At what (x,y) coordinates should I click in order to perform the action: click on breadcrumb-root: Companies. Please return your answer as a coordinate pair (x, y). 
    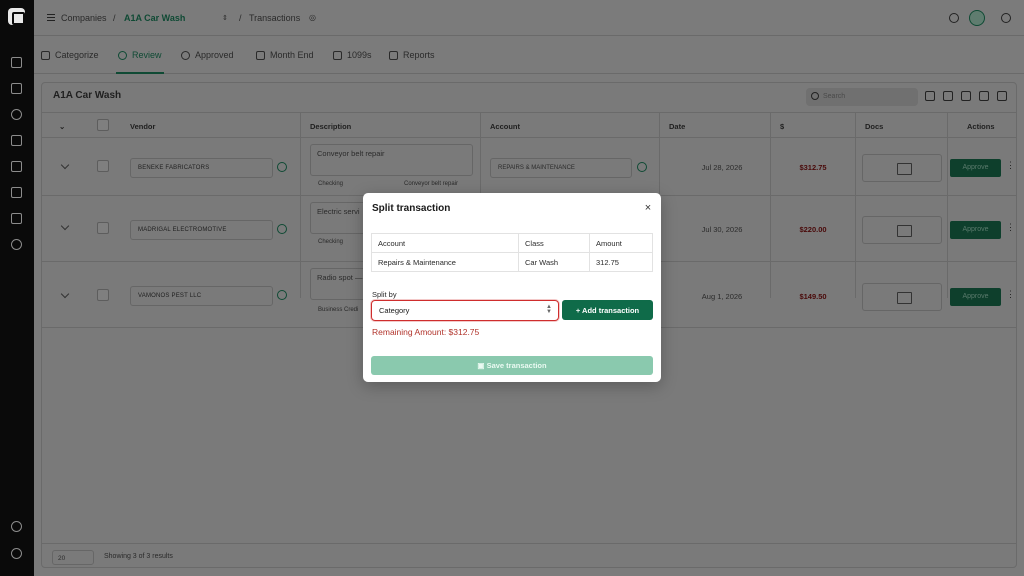
    Looking at the image, I should click on (84, 18).